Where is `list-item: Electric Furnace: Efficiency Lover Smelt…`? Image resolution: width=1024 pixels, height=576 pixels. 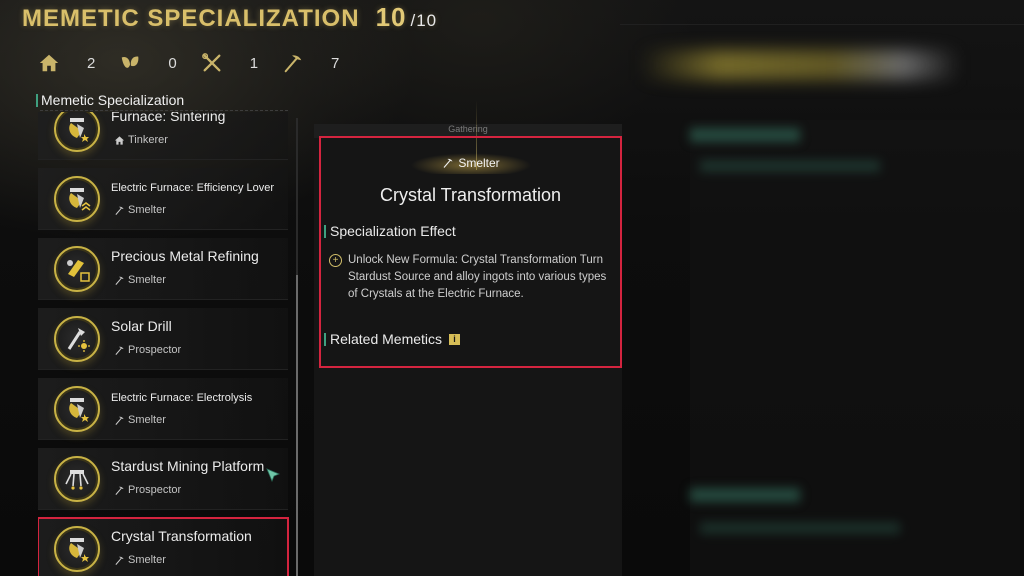 list-item: Electric Furnace: Efficiency Lover Smelt… is located at coordinates (163, 199).